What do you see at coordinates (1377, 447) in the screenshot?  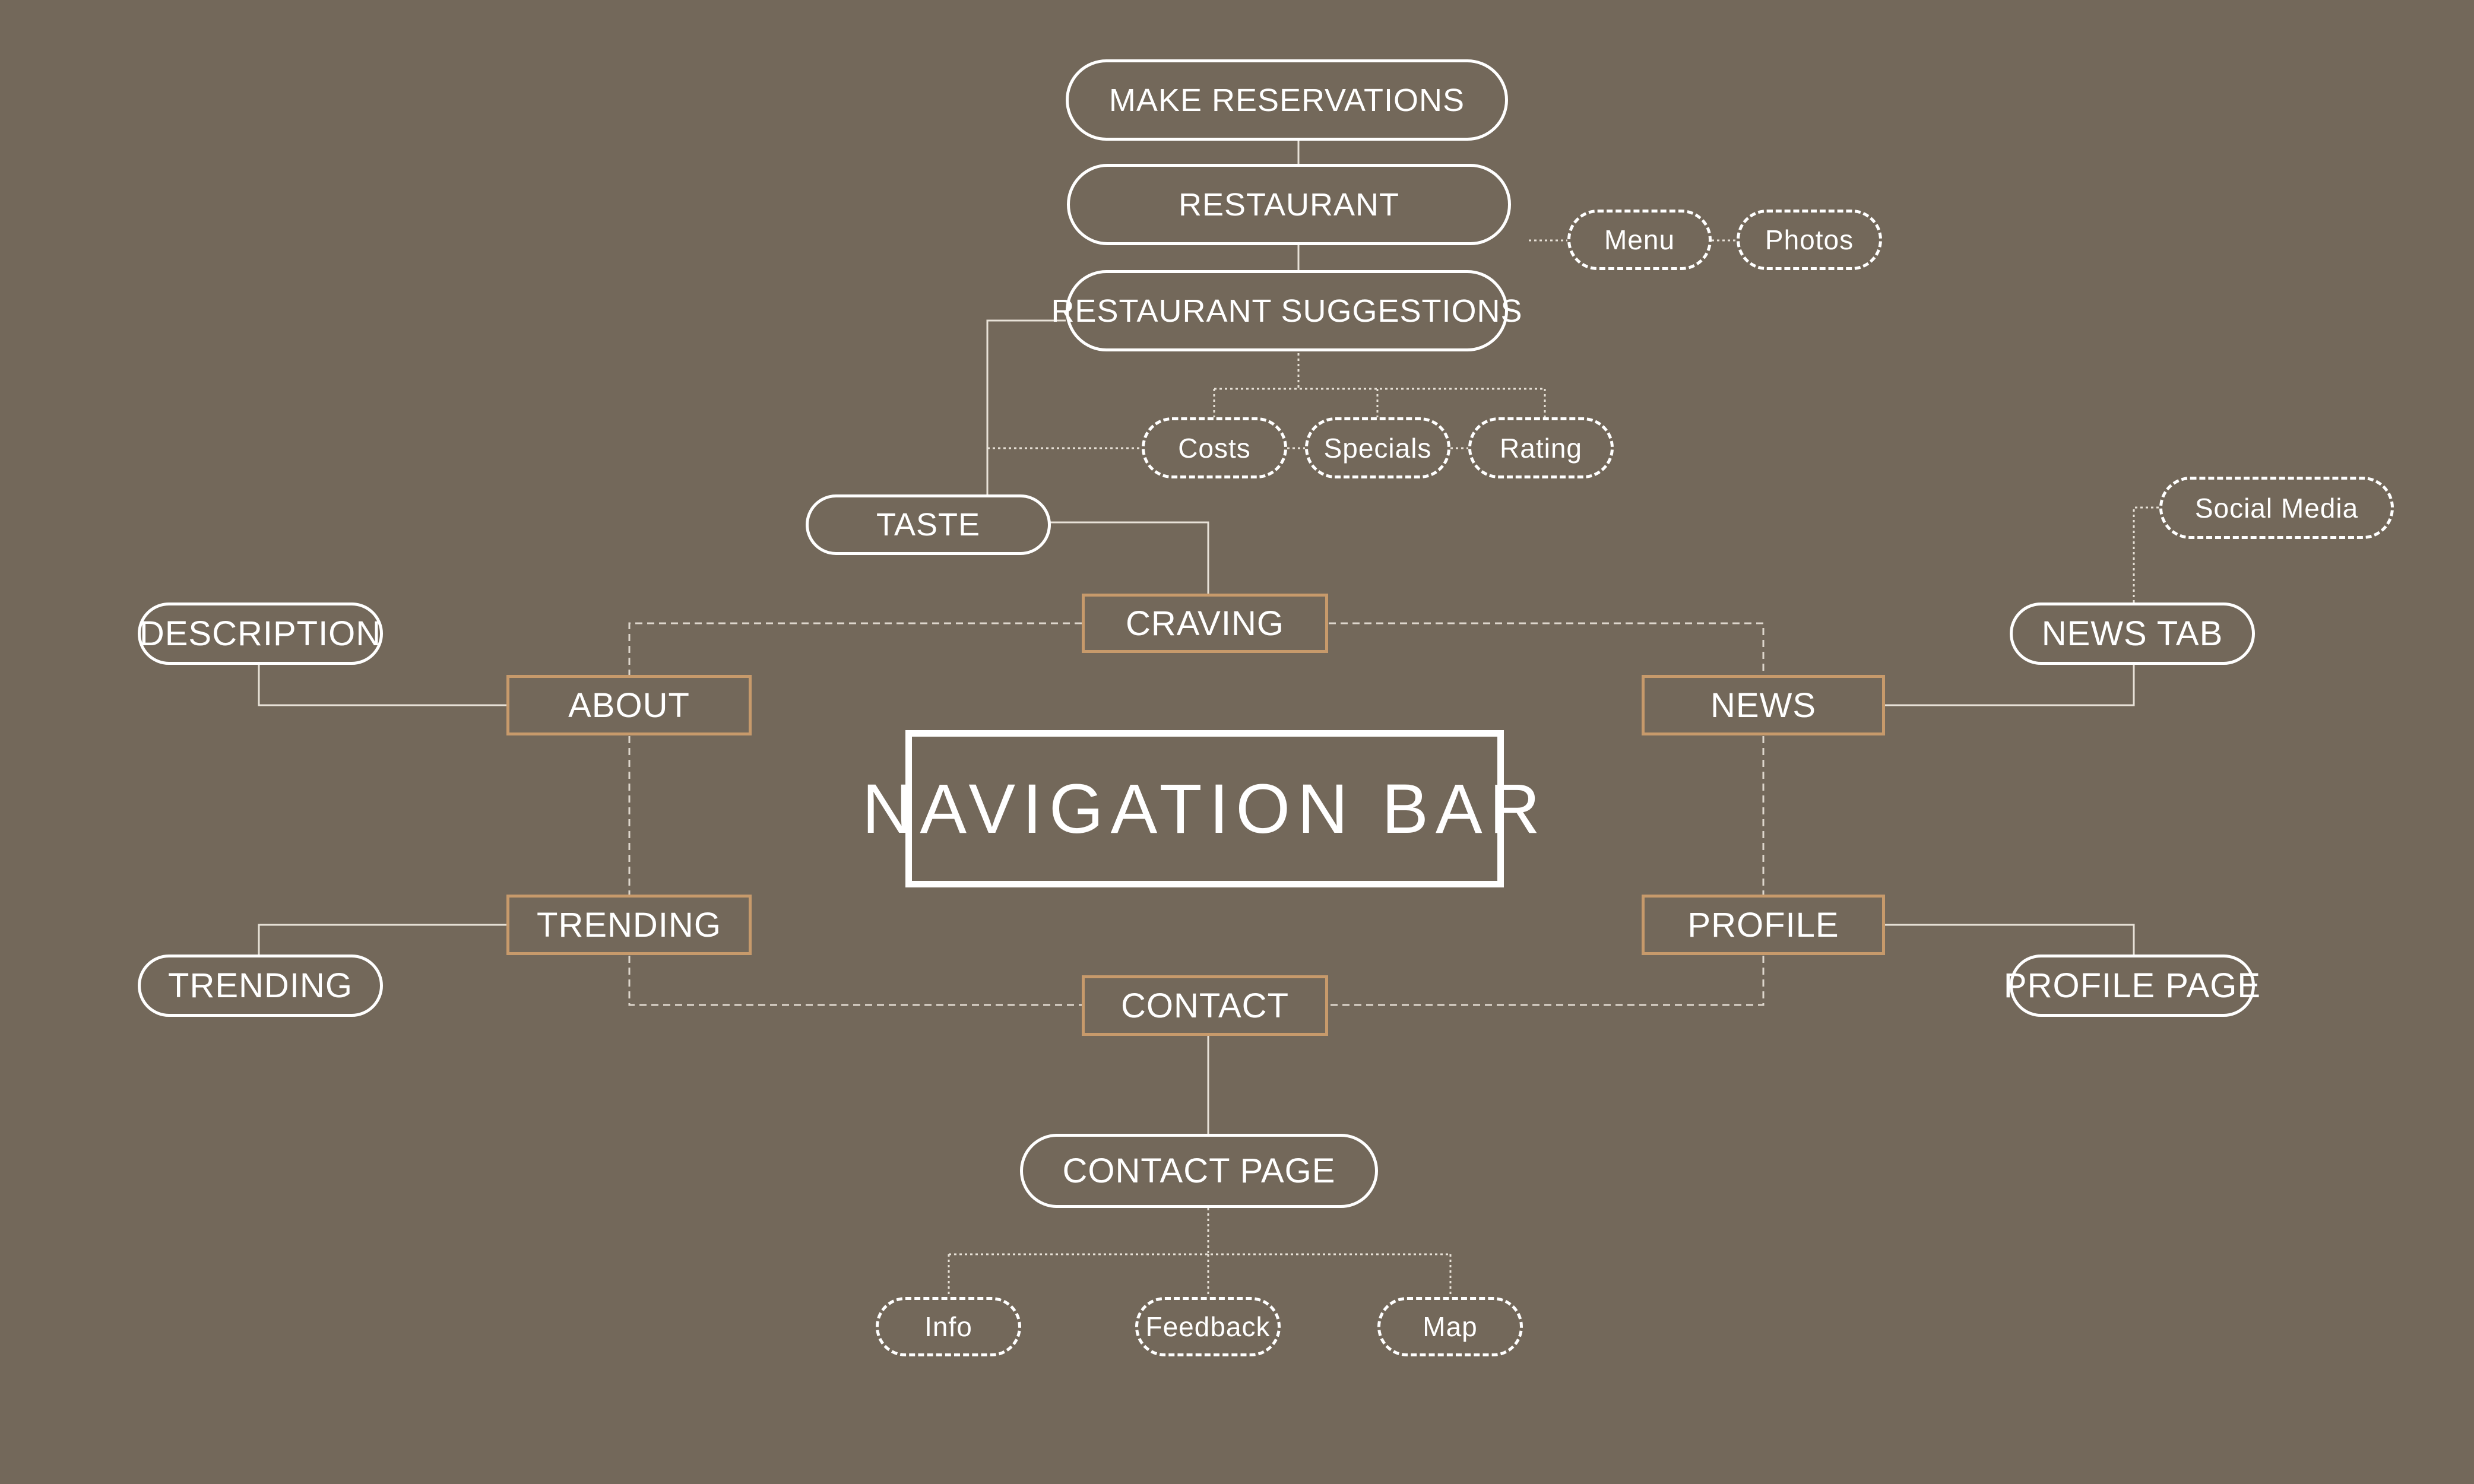 I see `specials-node: Specials` at bounding box center [1377, 447].